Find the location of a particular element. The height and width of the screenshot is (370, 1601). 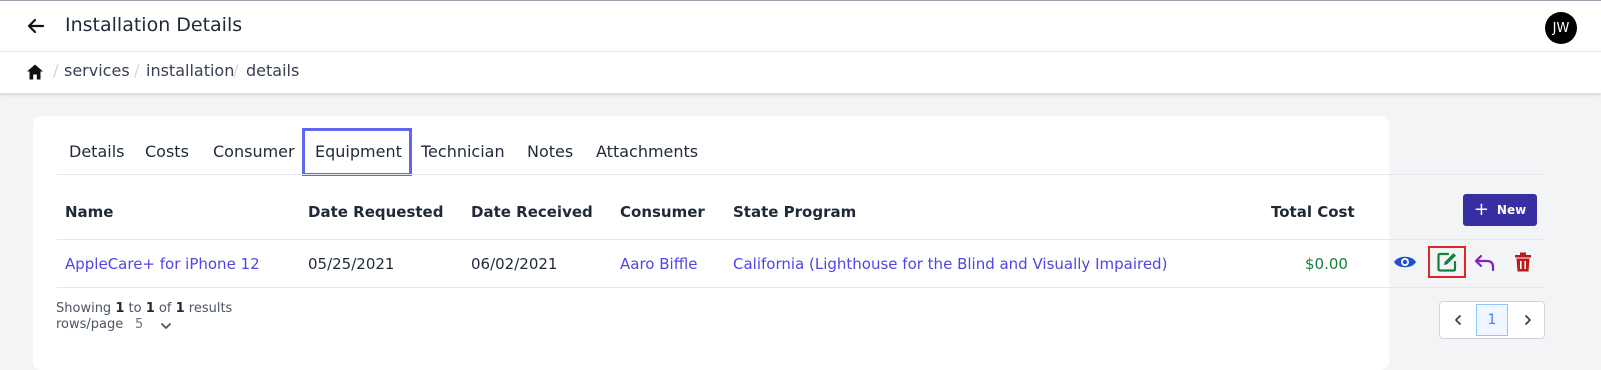

trash-icon is located at coordinates (1523, 262).